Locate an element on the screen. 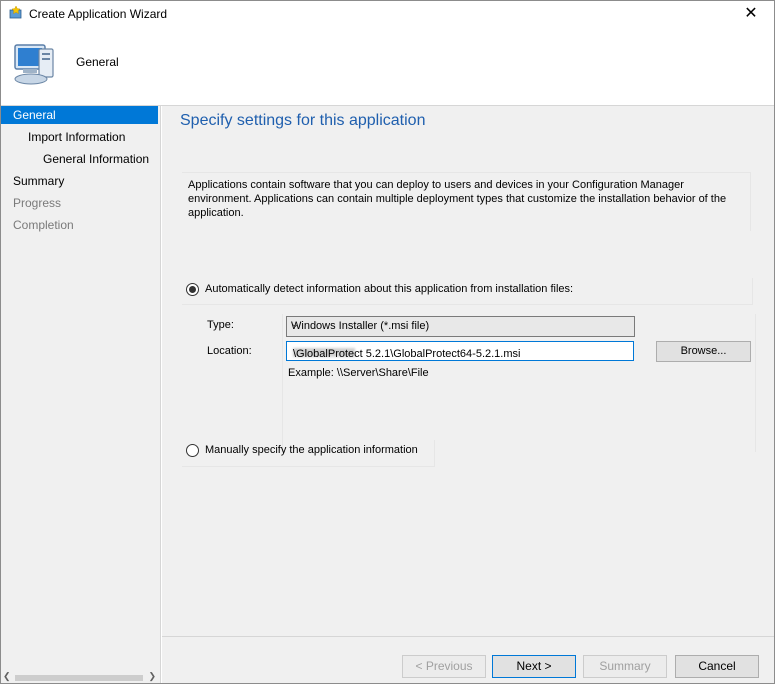 This screenshot has height=684, width=775. type-label: Type: is located at coordinates (220, 325).